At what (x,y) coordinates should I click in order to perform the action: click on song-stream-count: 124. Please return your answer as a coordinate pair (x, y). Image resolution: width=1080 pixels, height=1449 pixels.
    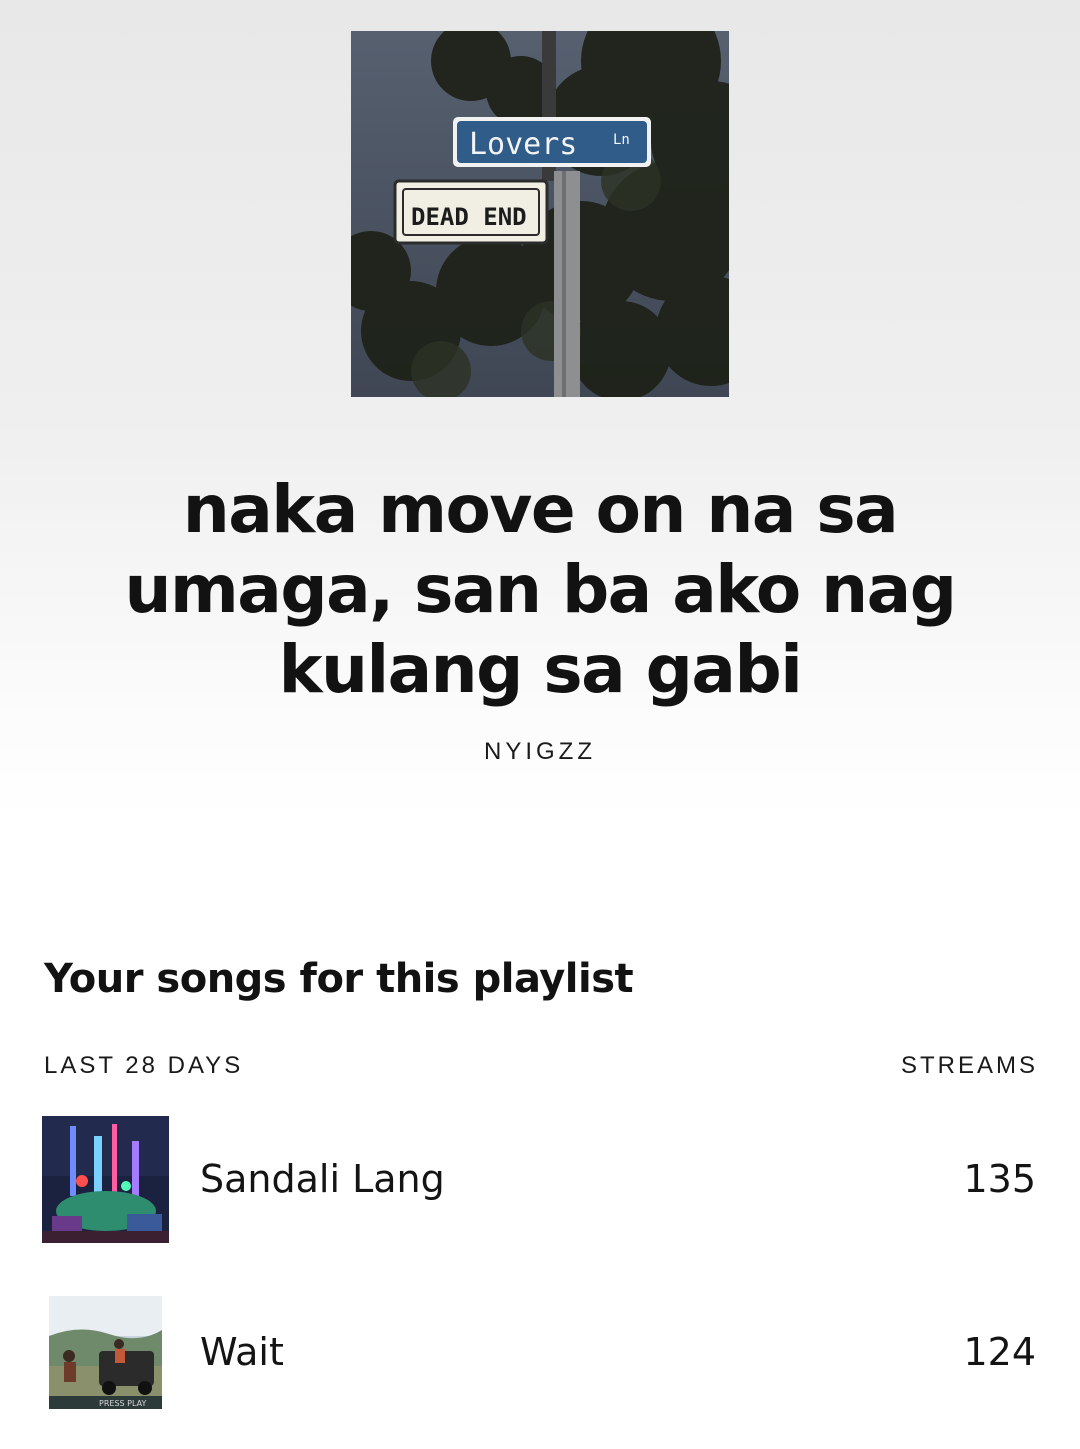
    Looking at the image, I should click on (999, 1352).